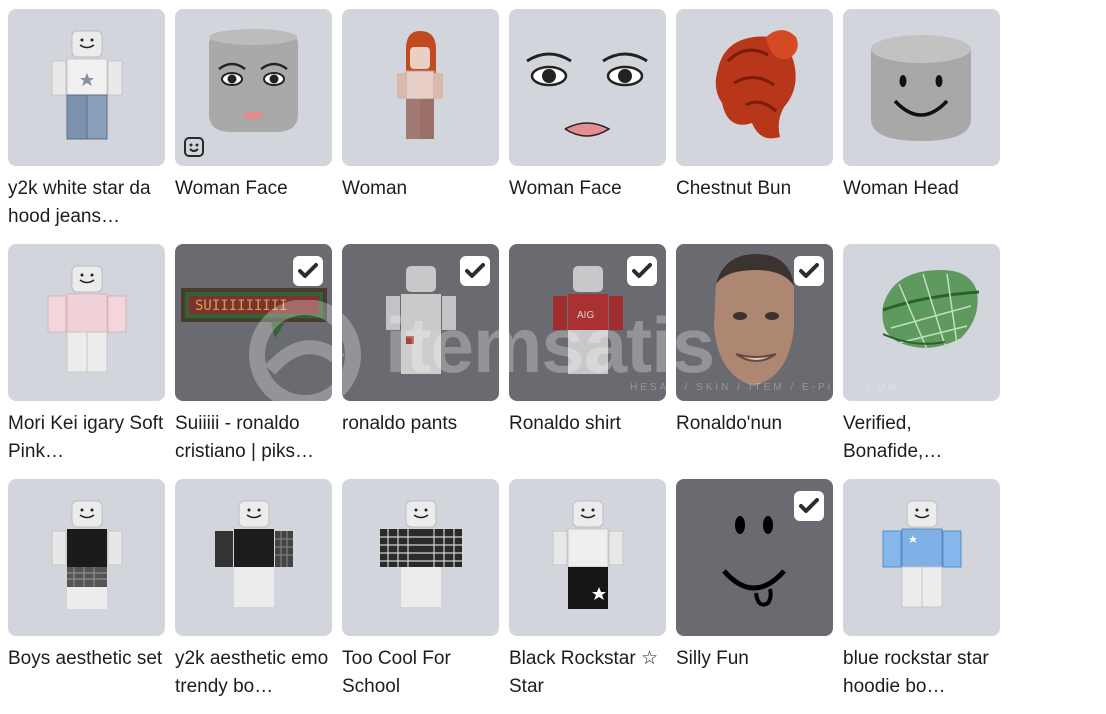 The image size is (1106, 714). What do you see at coordinates (588, 673) in the screenshot?
I see `item-name: Black Rockstar ☆ Star` at bounding box center [588, 673].